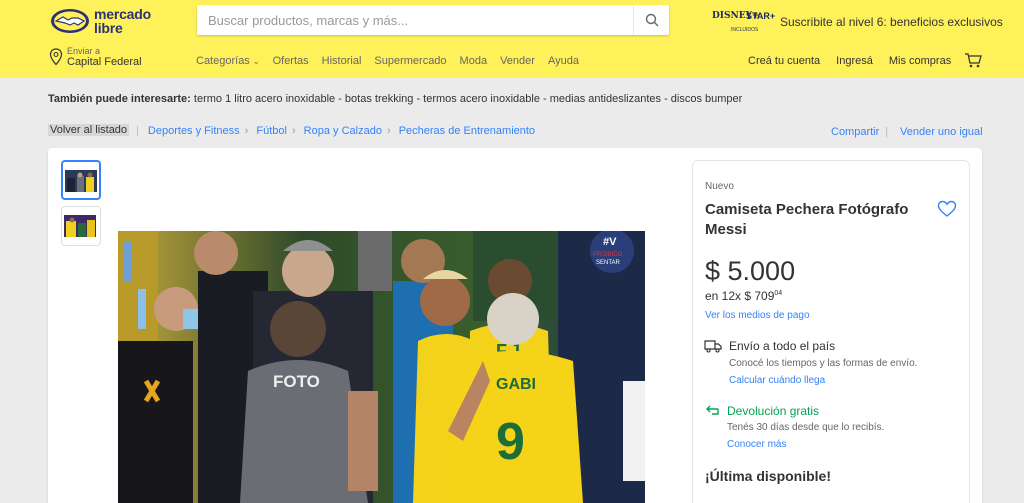  Describe the element at coordinates (418, 20) in the screenshot. I see `search-input` at that location.